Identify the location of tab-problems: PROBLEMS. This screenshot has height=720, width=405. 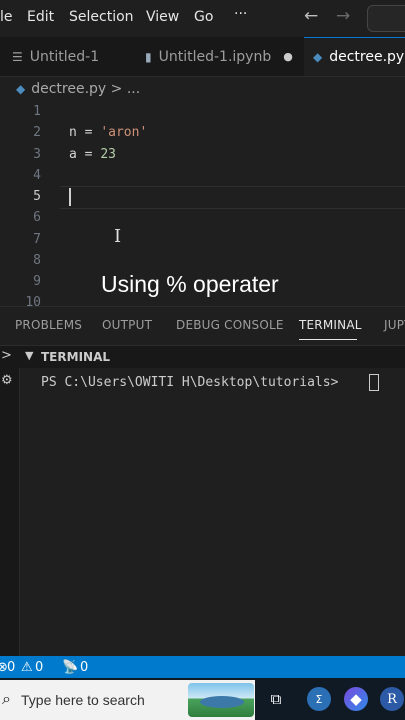
(48, 325).